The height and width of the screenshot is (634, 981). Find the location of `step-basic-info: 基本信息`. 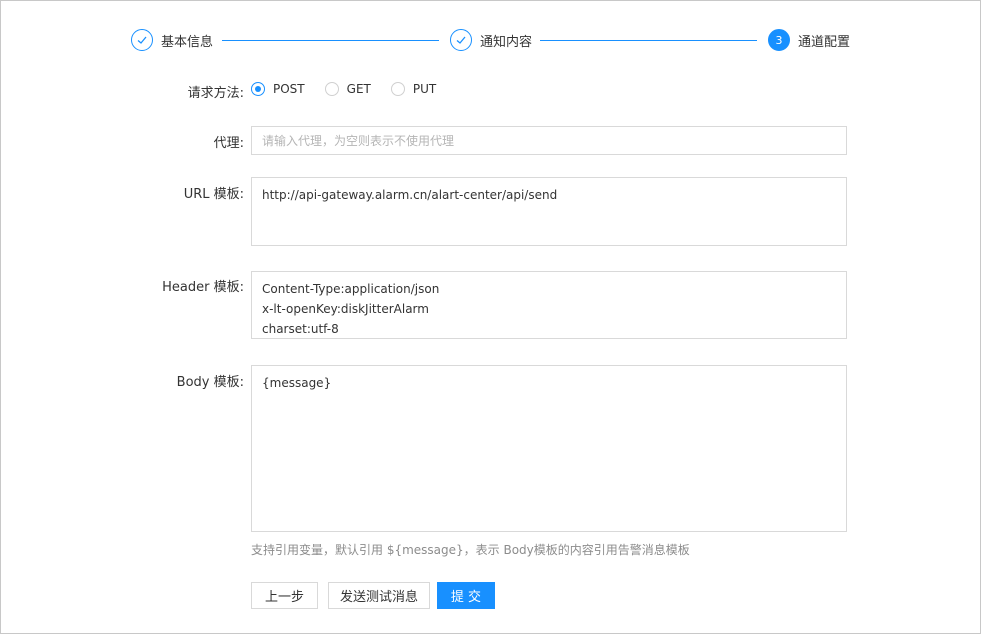

step-basic-info: 基本信息 is located at coordinates (172, 40).